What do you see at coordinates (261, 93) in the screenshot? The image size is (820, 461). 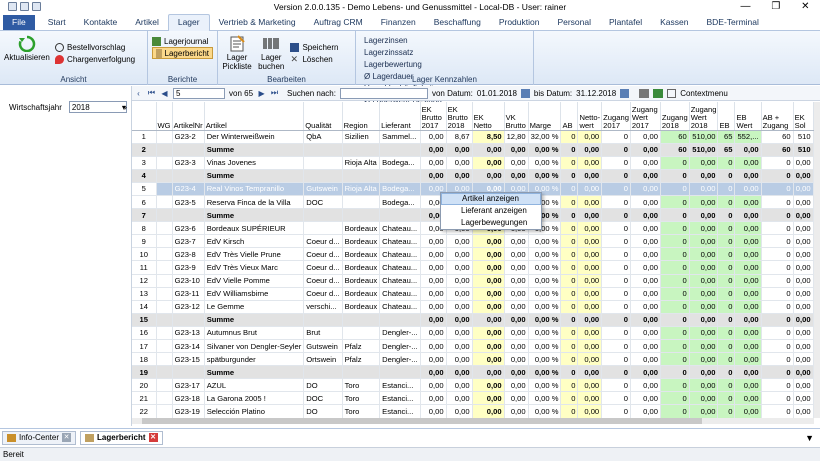 I see `next-record-icon: ▶` at bounding box center [261, 93].